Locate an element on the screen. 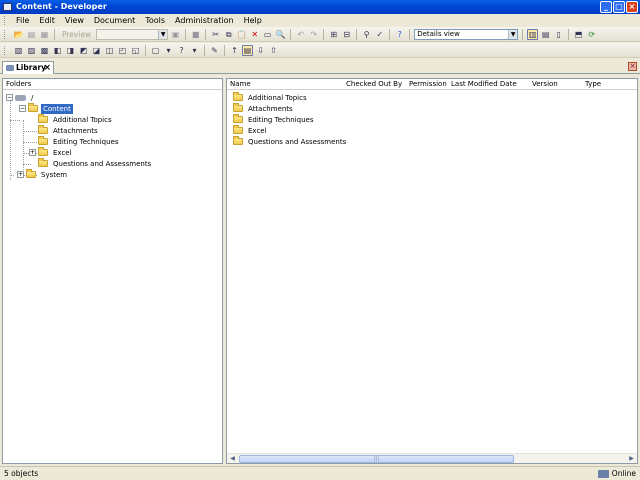  preview-select: ▼ is located at coordinates (132, 34).